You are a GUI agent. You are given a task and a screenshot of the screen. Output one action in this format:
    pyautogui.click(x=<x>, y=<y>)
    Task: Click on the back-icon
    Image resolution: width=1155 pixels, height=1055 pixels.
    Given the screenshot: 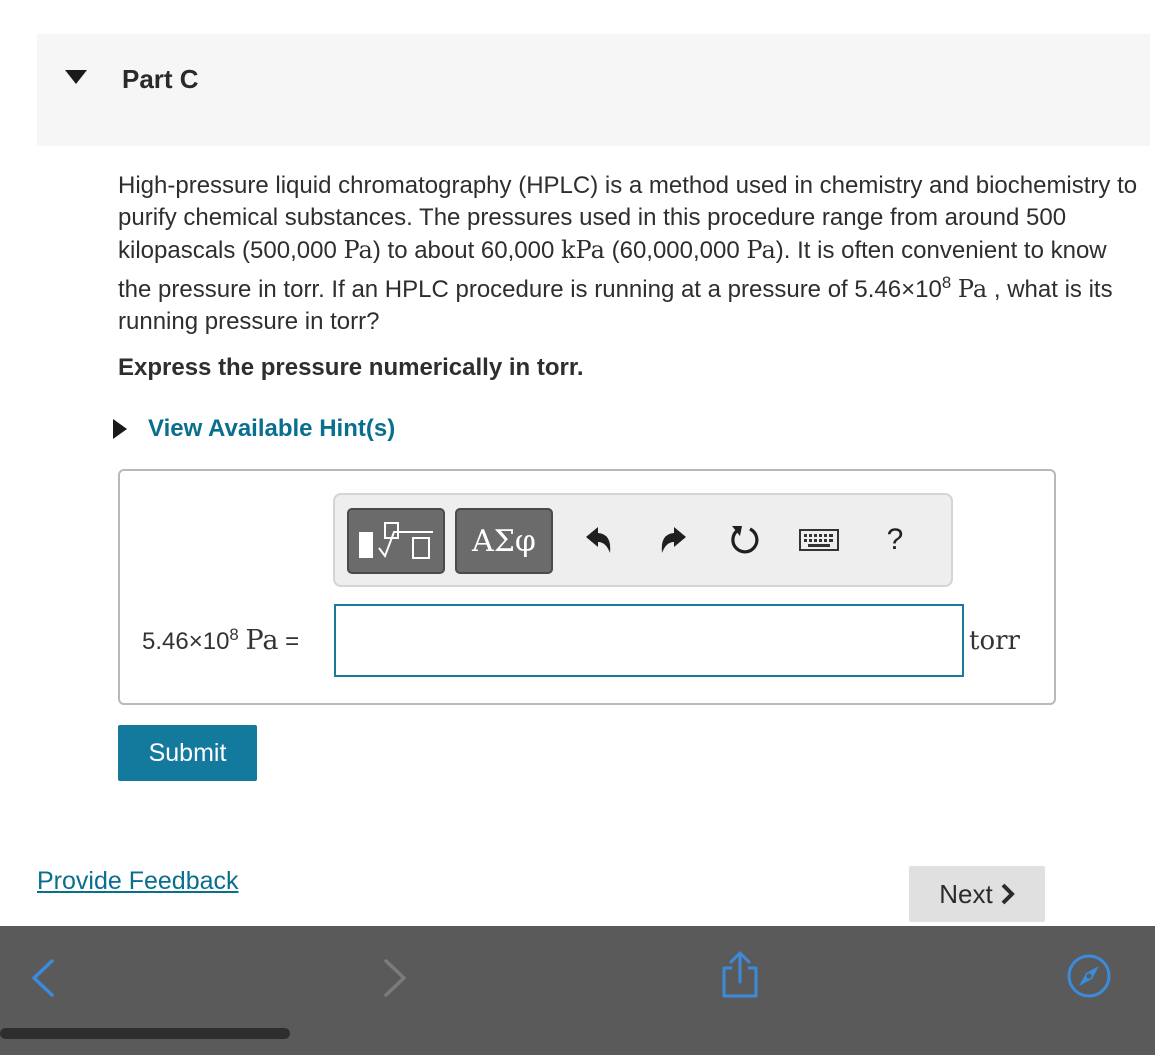 What is the action you would take?
    pyautogui.click(x=43, y=978)
    